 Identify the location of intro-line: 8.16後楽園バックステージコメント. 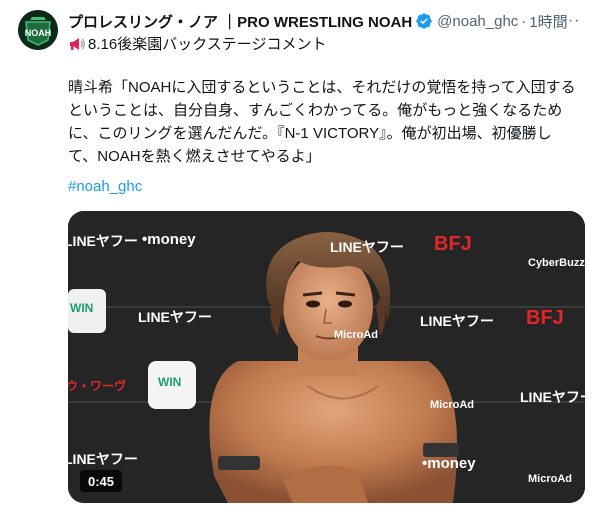
(197, 43).